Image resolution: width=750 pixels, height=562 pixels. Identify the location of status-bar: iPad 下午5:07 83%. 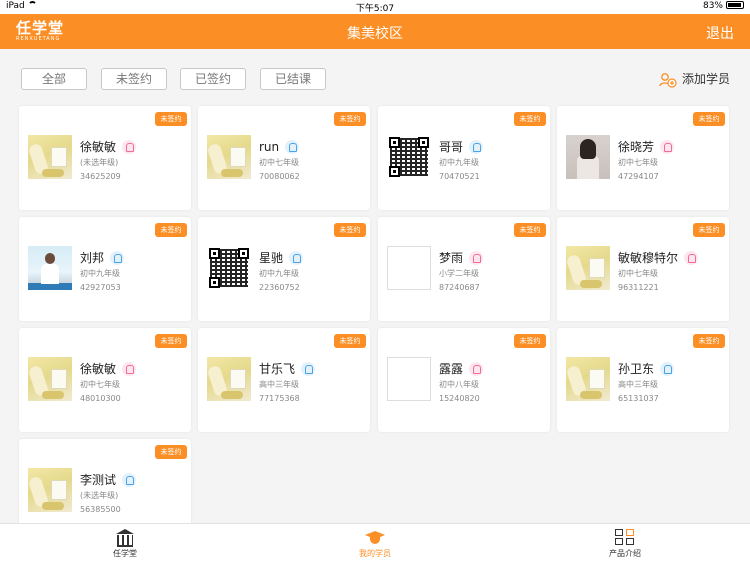
(375, 7).